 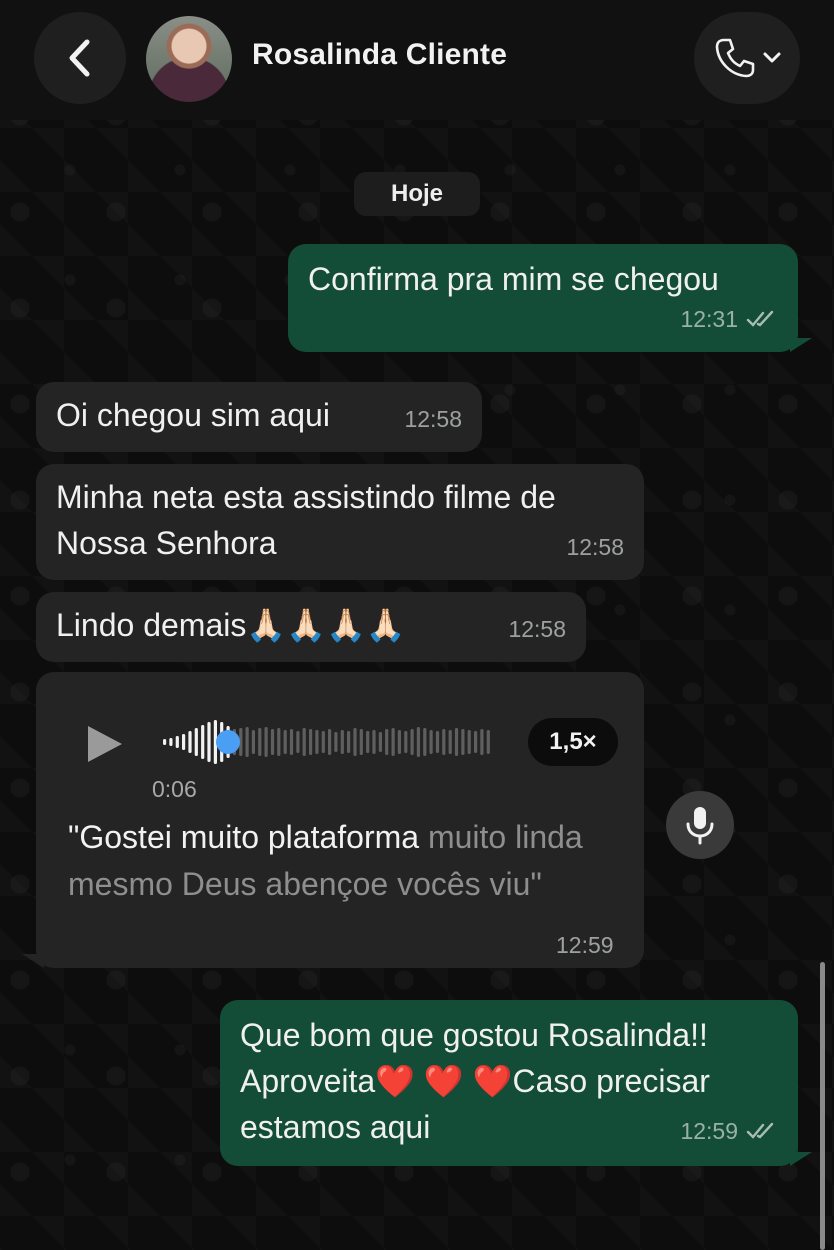 I want to click on message-text-part: Caso precisar, so click(x=611, y=1081).